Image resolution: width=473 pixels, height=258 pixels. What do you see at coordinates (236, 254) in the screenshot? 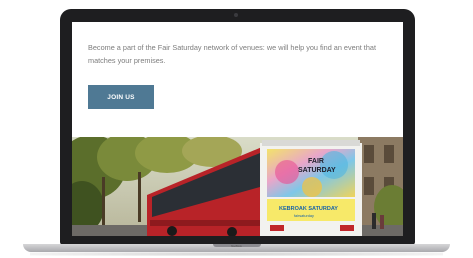
I see `laptop-shadow` at bounding box center [236, 254].